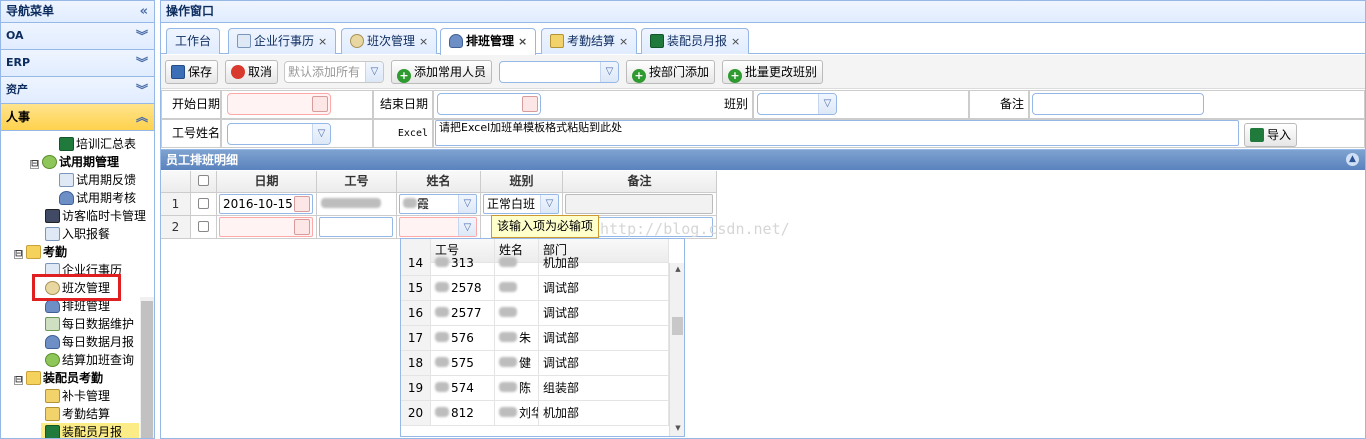 The height and width of the screenshot is (439, 1366). Describe the element at coordinates (488, 41) in the screenshot. I see `tab-schedule-management: 排班管理 ×` at that location.